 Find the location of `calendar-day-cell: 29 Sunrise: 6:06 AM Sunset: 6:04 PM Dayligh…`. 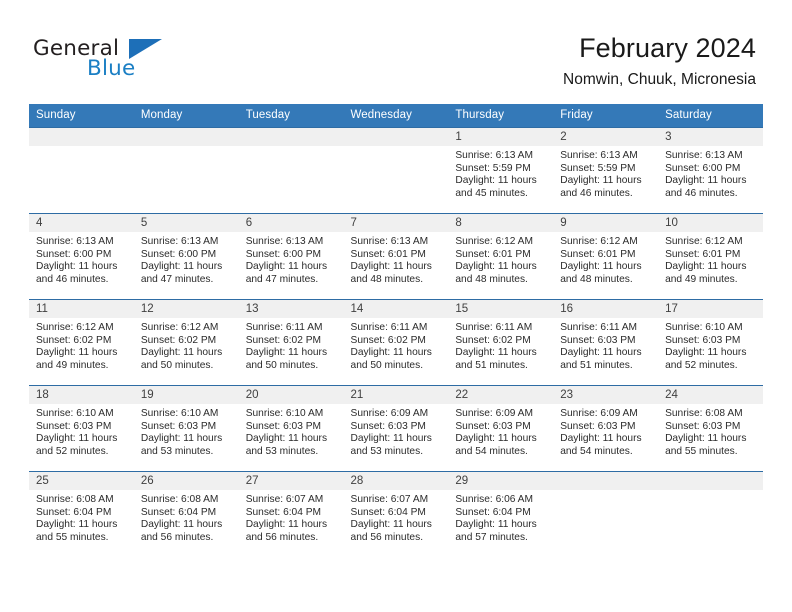

calendar-day-cell: 29 Sunrise: 6:06 AM Sunset: 6:04 PM Dayligh… is located at coordinates (501, 514).